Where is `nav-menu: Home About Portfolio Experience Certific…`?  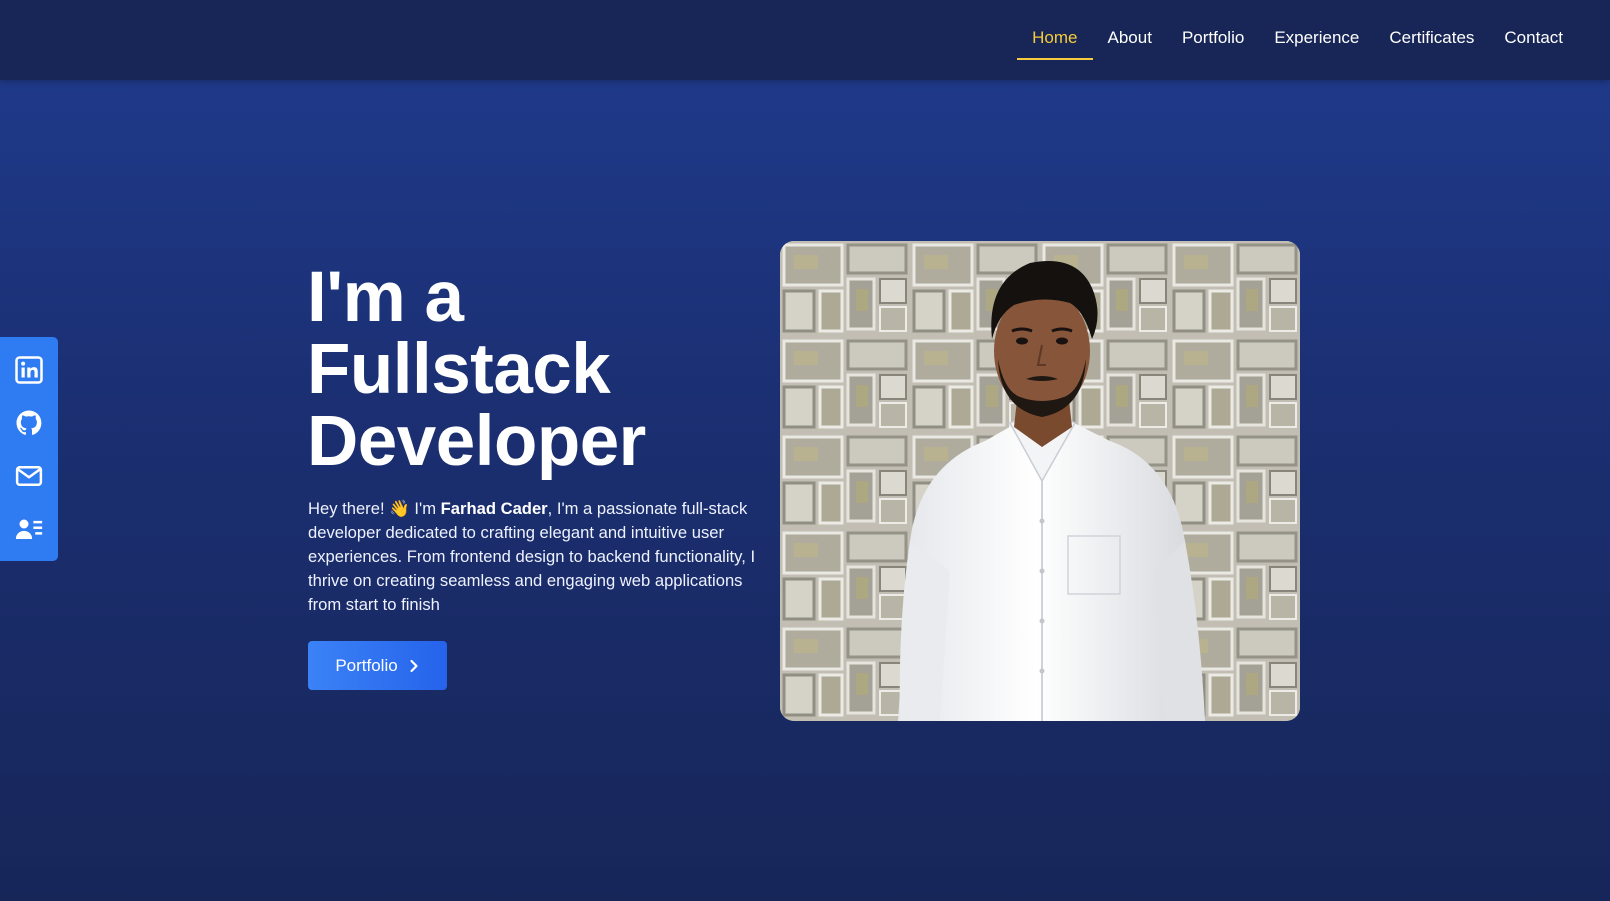 nav-menu: Home About Portfolio Experience Certific… is located at coordinates (1297, 40).